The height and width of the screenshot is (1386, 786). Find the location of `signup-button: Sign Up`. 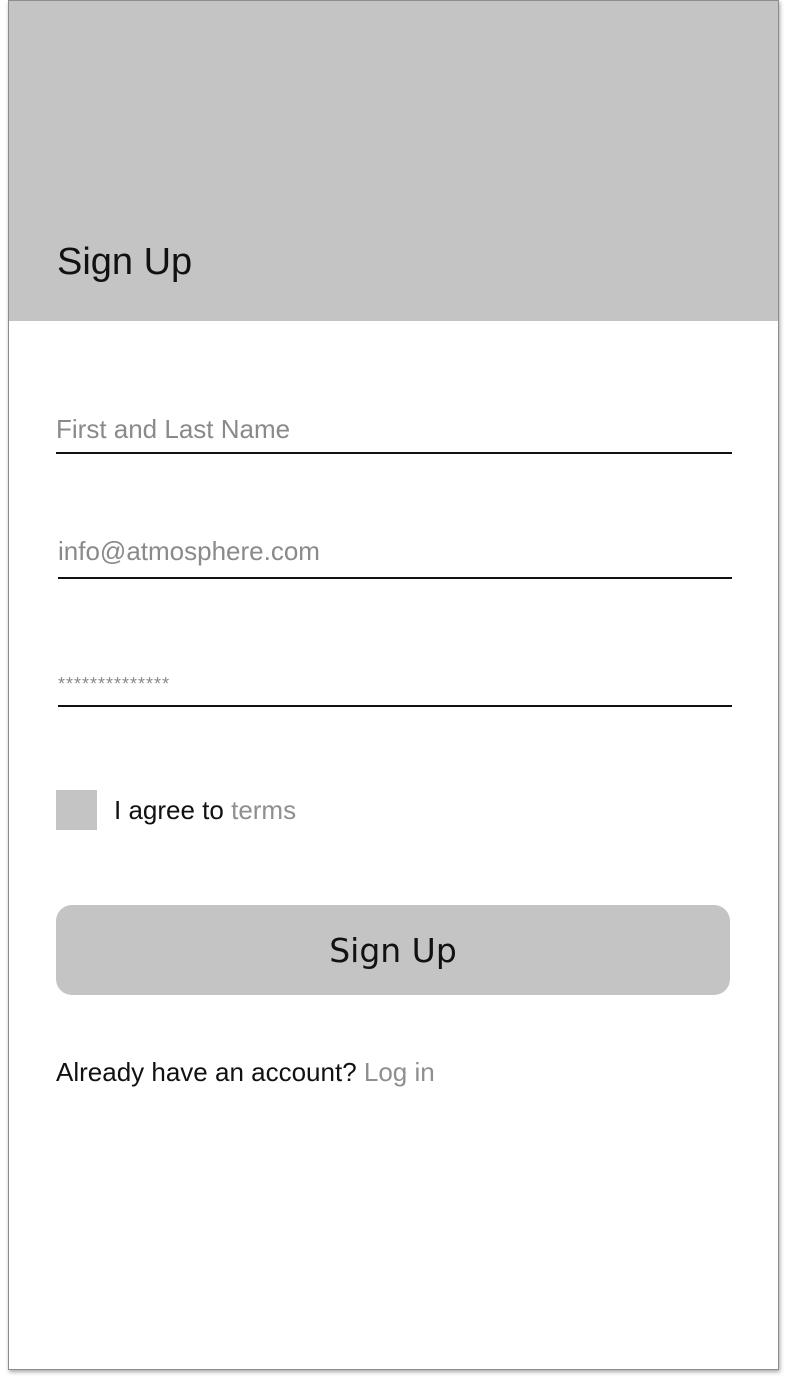

signup-button: Sign Up is located at coordinates (393, 950).